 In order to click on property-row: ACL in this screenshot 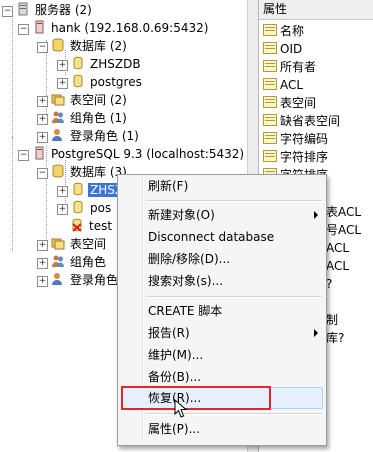, I will do `click(283, 85)`.